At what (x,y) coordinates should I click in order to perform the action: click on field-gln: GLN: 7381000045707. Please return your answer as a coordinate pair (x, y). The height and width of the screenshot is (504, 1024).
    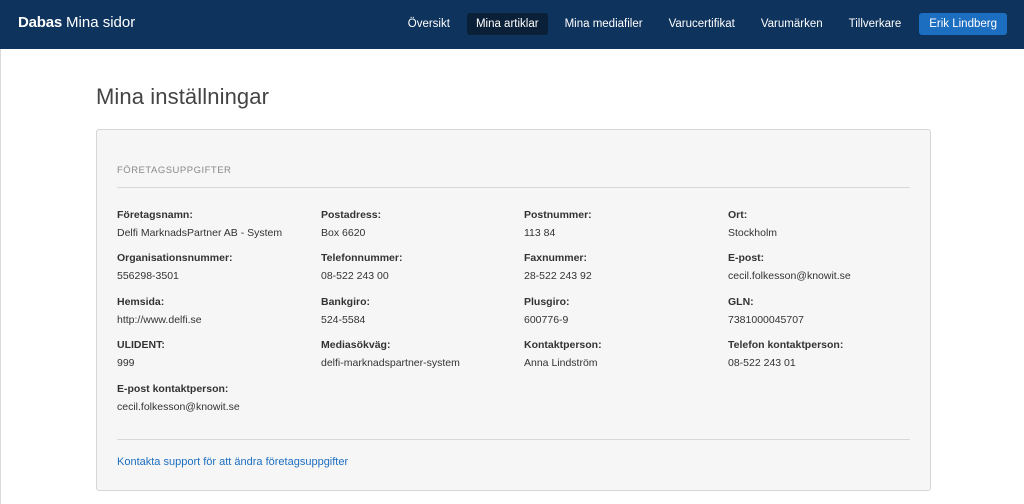
    Looking at the image, I should click on (825, 311).